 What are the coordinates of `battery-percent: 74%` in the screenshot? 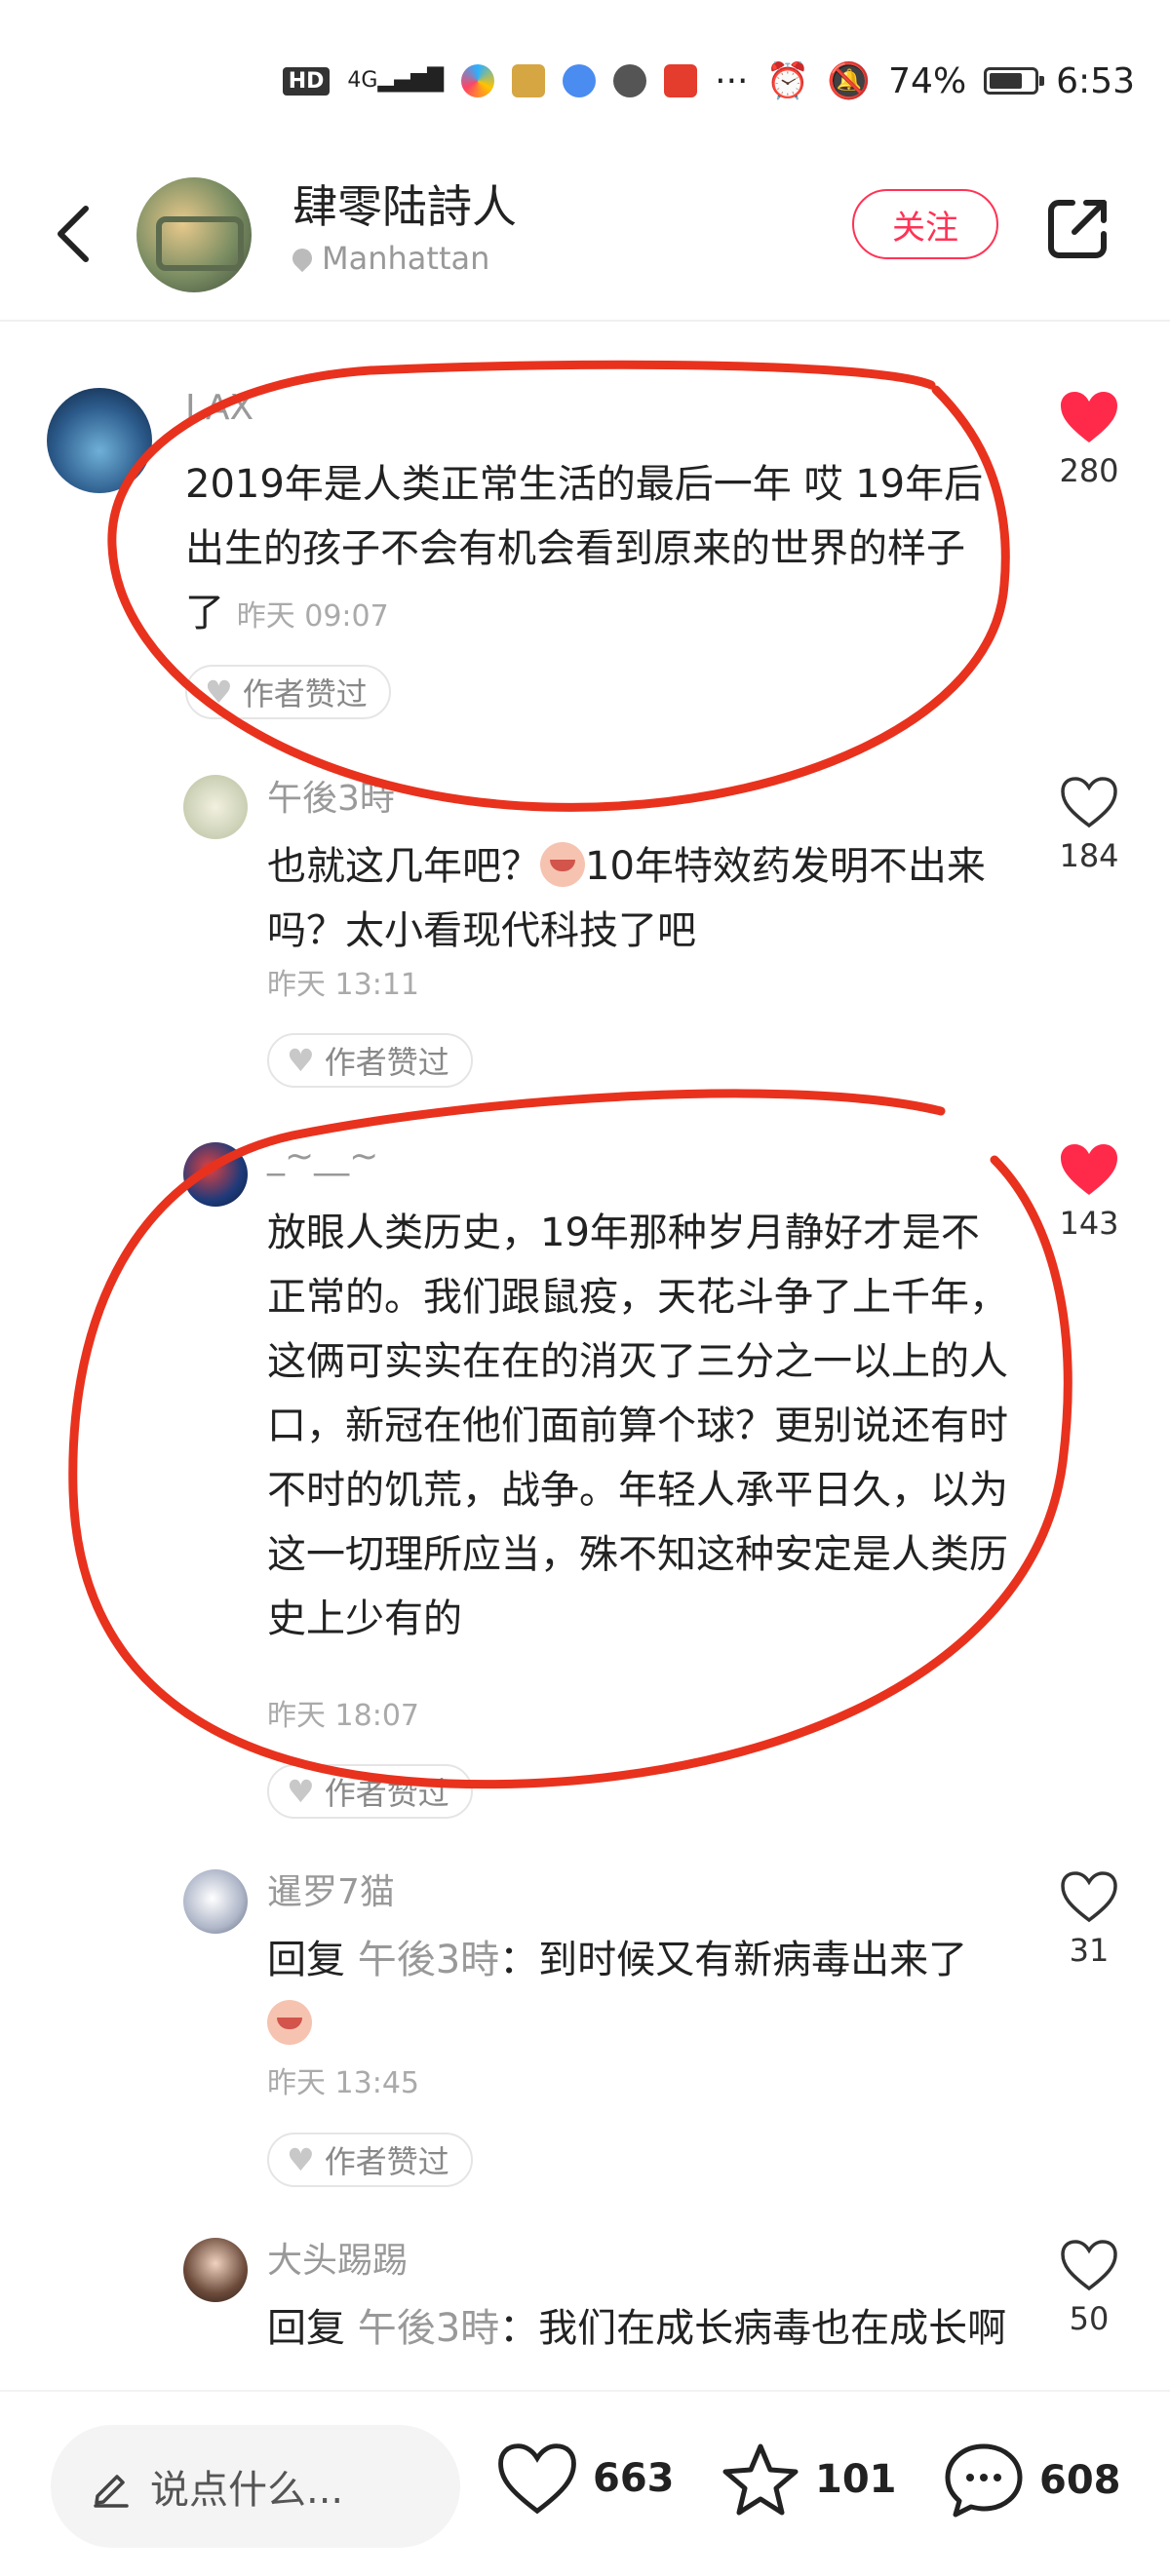 It's located at (927, 80).